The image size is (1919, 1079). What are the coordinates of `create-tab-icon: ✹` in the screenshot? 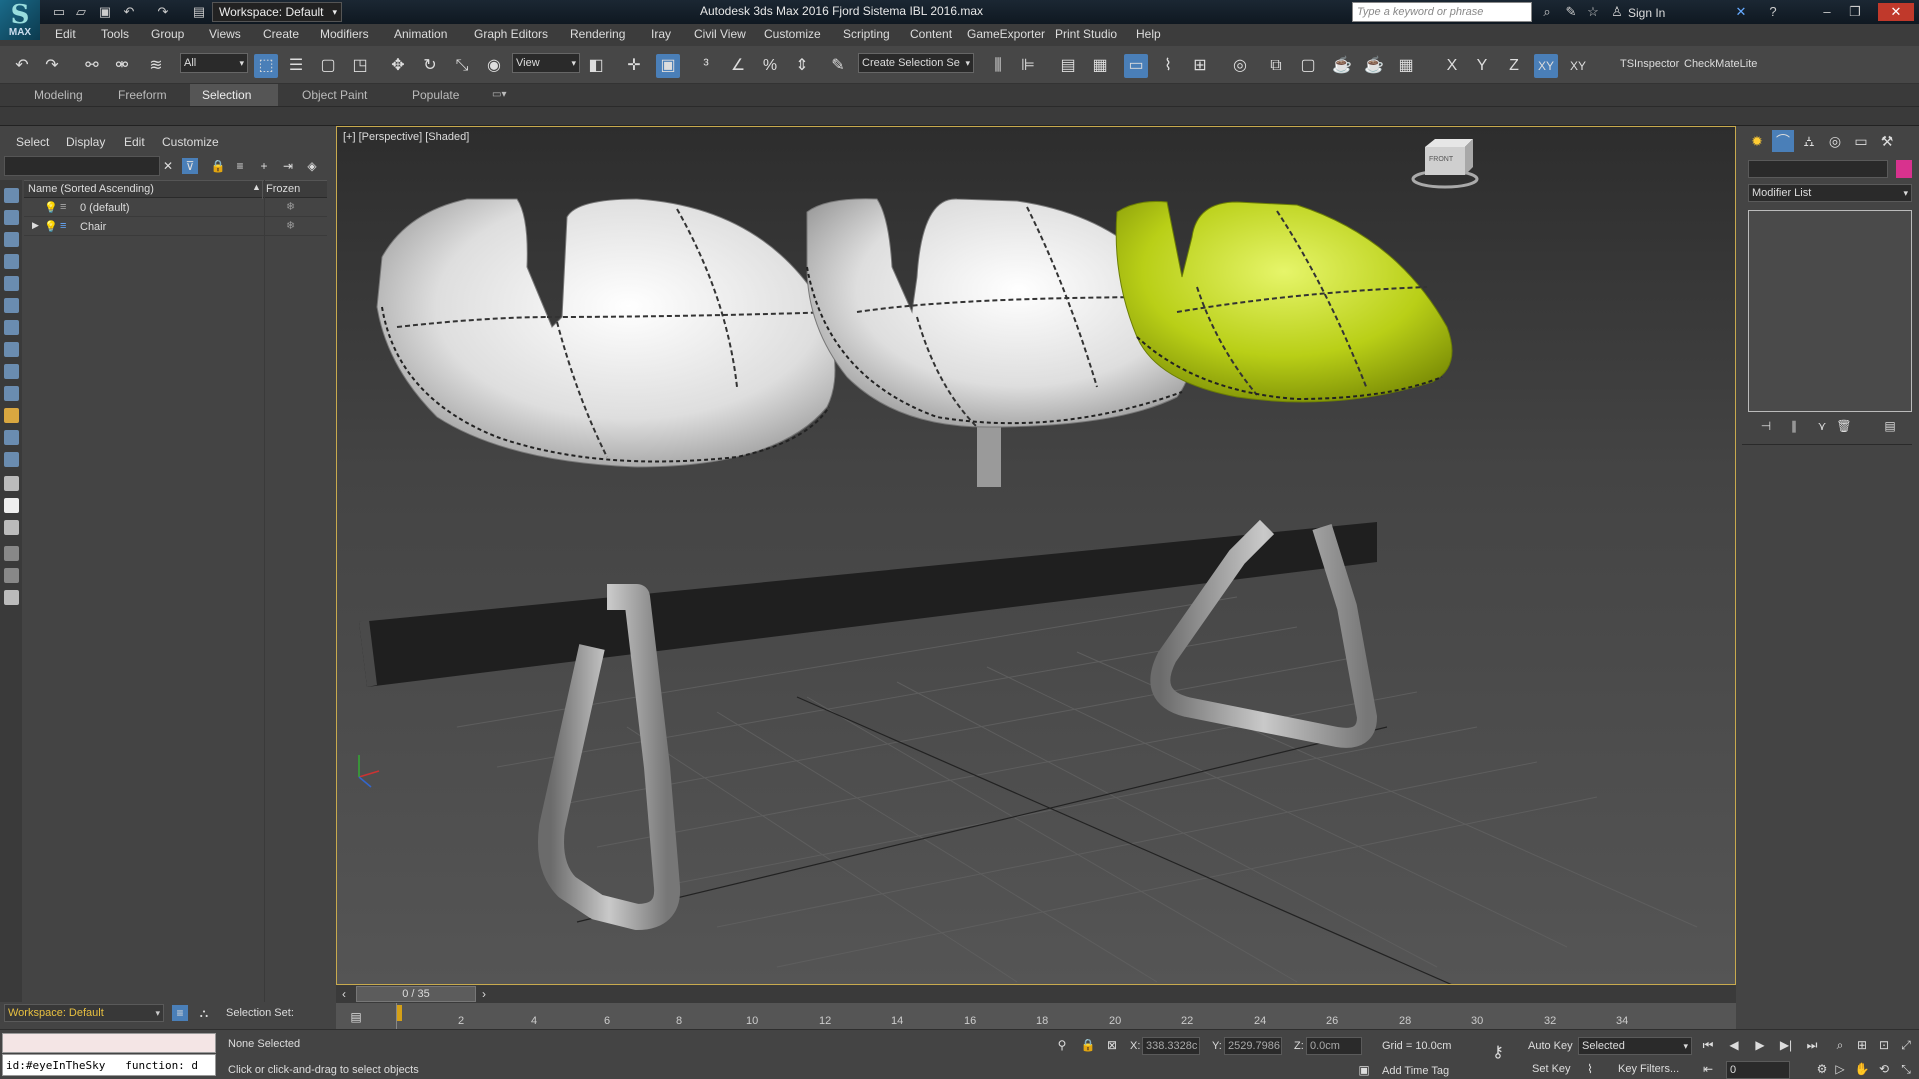 It's located at (1757, 141).